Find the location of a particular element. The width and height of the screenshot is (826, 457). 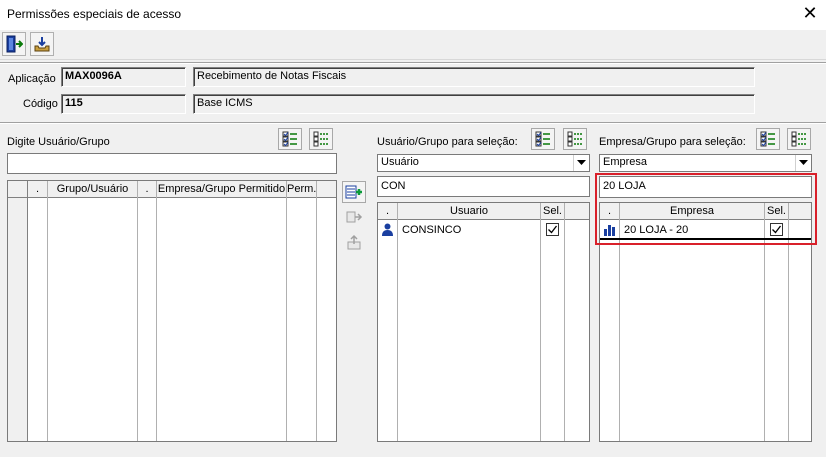

aplicacao-code-field: MAX0096A is located at coordinates (123, 77).